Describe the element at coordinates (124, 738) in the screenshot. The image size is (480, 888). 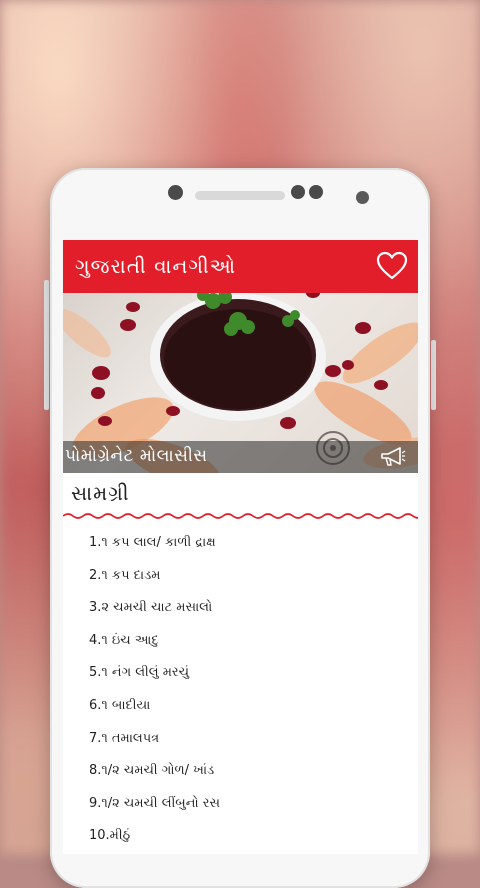
I see `list-item: 7.૧ તમાલપત્ર` at that location.